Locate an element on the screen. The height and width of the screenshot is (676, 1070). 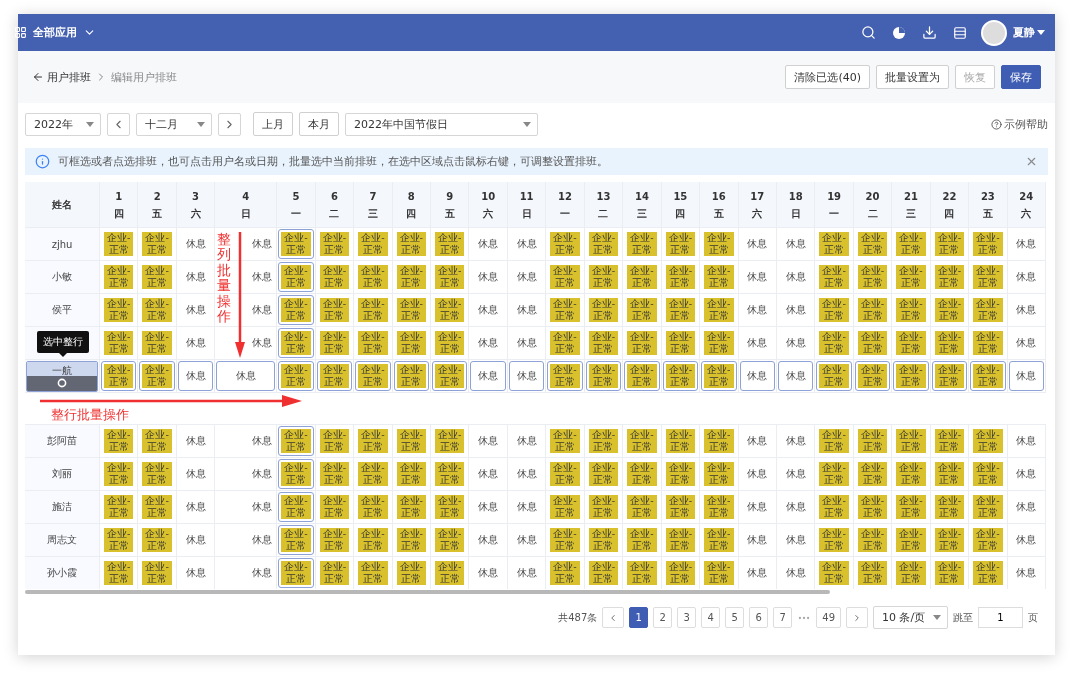
column-header: 23 五 is located at coordinates (988, 204).